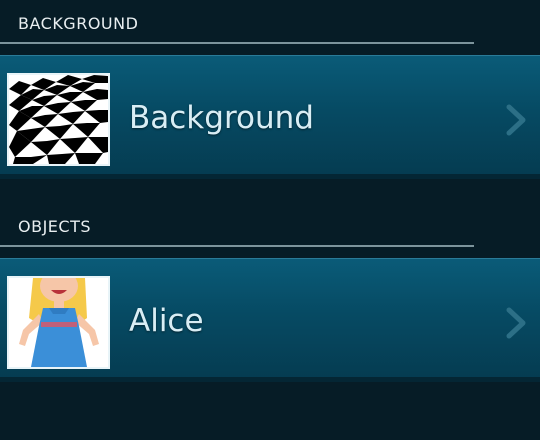 This screenshot has width=540, height=440. What do you see at coordinates (78, 23) in the screenshot?
I see `section-header-label: BACKGROUND` at bounding box center [78, 23].